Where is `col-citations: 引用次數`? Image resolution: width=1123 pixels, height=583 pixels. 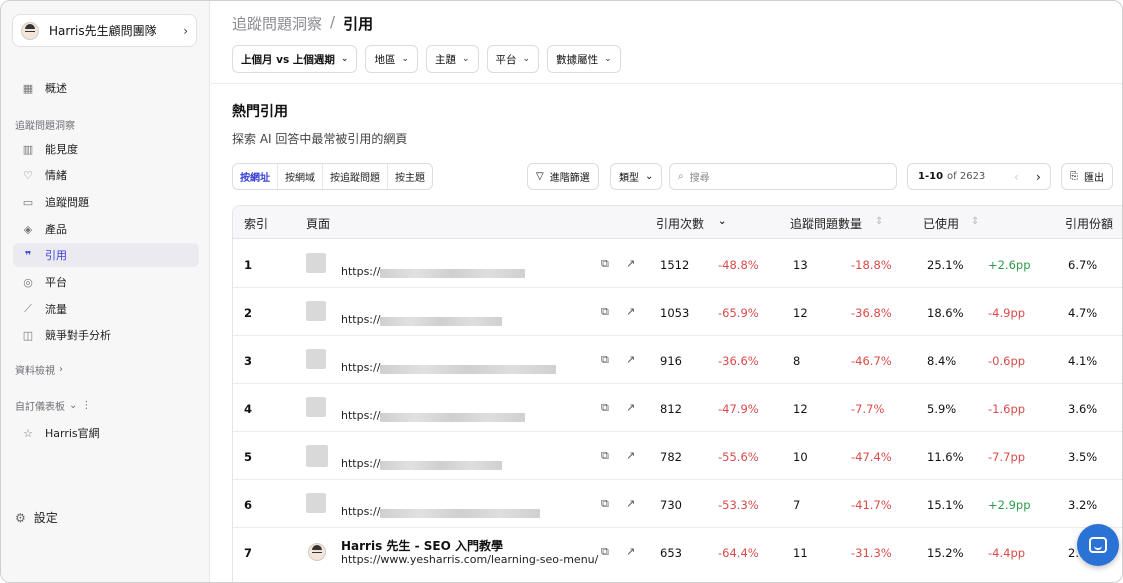 col-citations: 引用次數 is located at coordinates (680, 223).